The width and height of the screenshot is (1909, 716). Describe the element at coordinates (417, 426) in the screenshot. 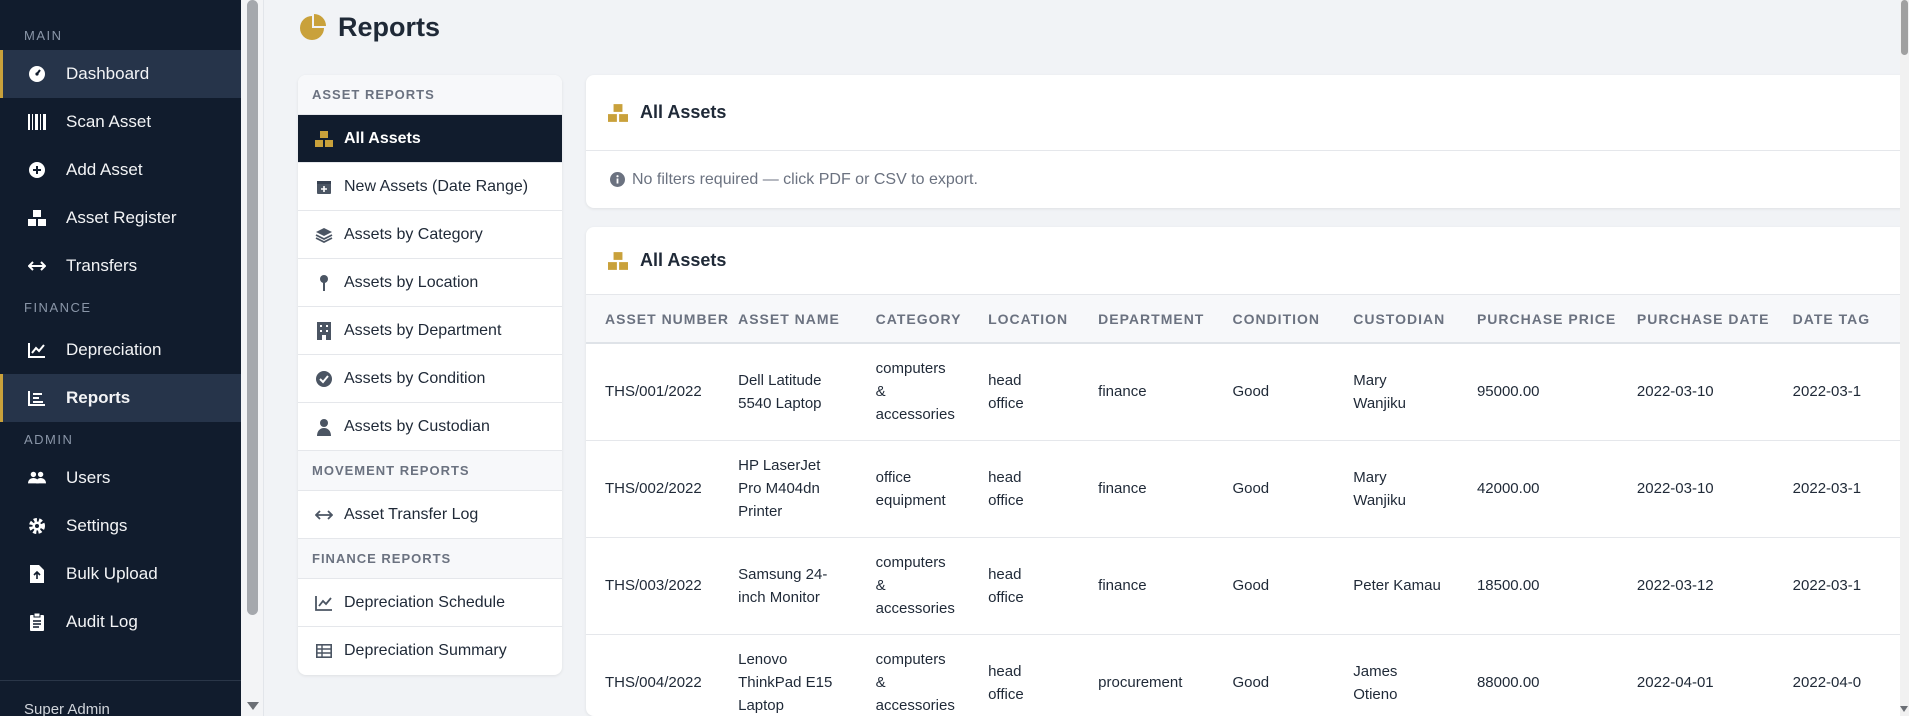

I see `report-item-label: Assets by Custodian` at that location.